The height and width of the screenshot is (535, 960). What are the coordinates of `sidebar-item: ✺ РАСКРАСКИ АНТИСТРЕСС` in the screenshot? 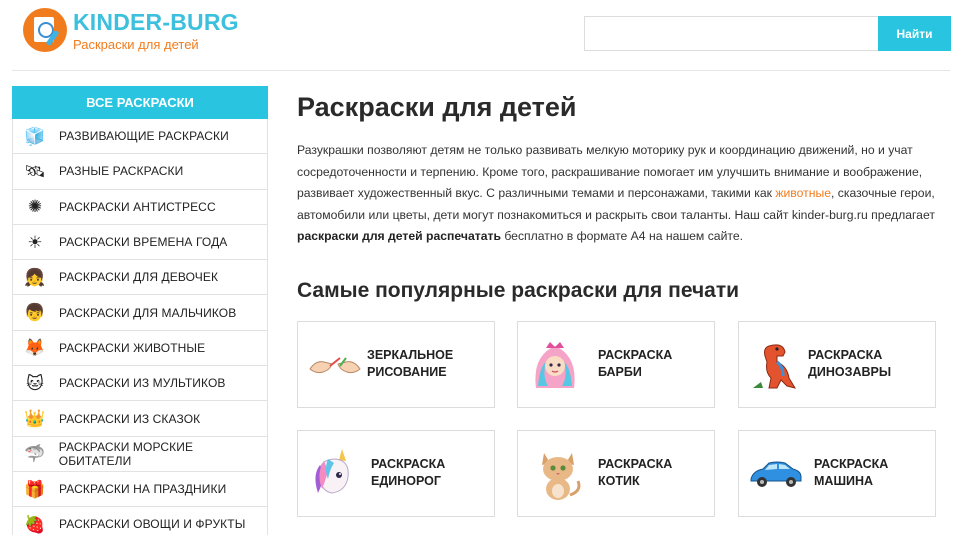 It's located at (140, 207).